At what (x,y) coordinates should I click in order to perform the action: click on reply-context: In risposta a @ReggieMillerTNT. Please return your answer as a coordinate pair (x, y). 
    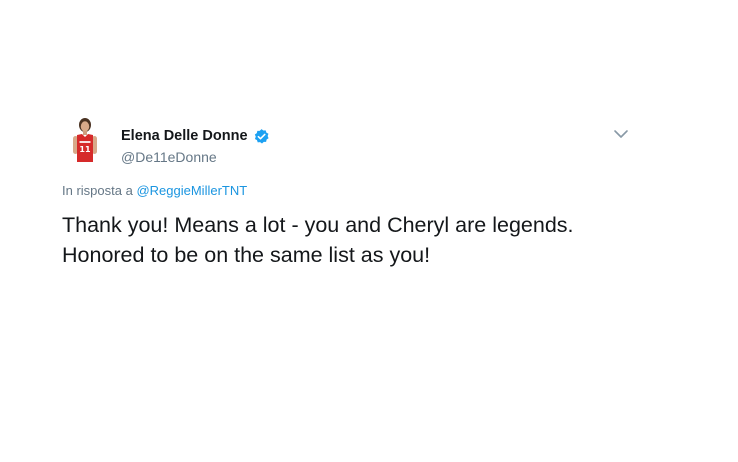
    Looking at the image, I should click on (154, 191).